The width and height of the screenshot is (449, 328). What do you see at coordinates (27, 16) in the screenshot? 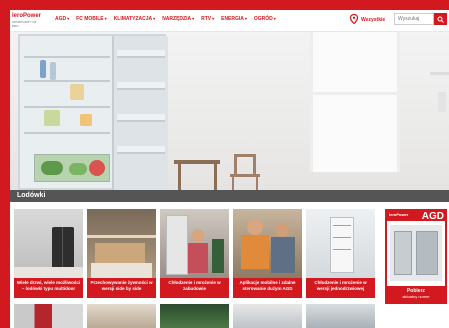
I see `logo-text: leroPower` at bounding box center [27, 16].